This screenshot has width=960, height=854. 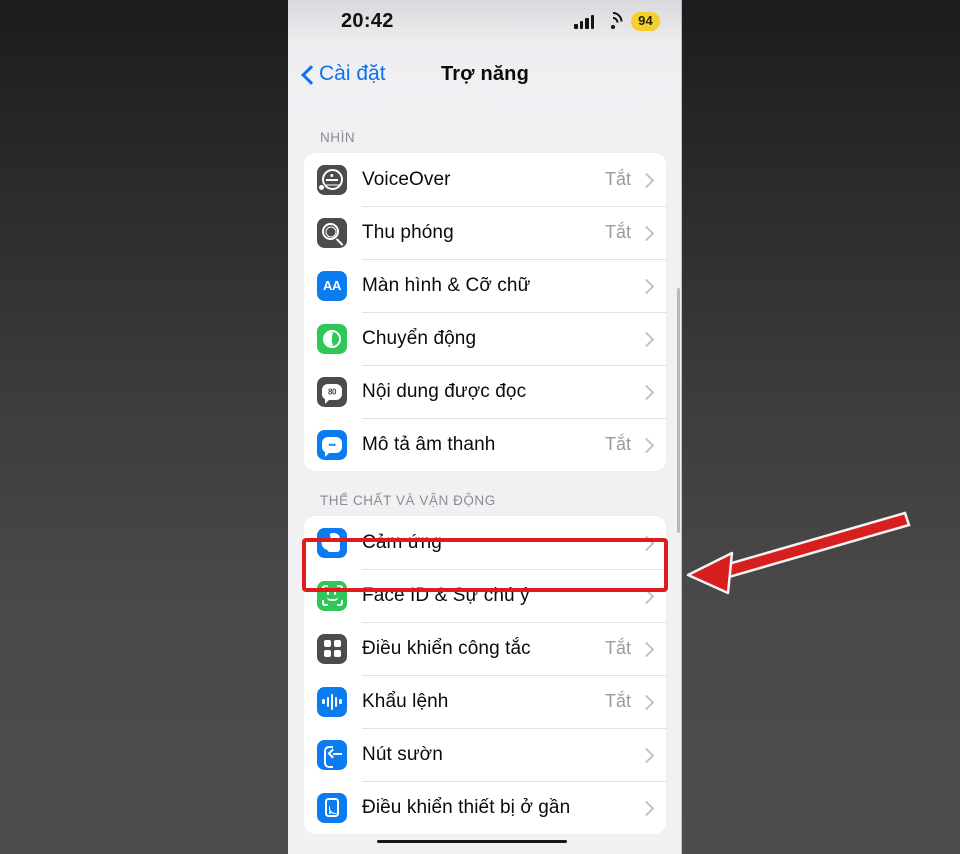 I want to click on row-label: Nút sườn, so click(x=402, y=754).